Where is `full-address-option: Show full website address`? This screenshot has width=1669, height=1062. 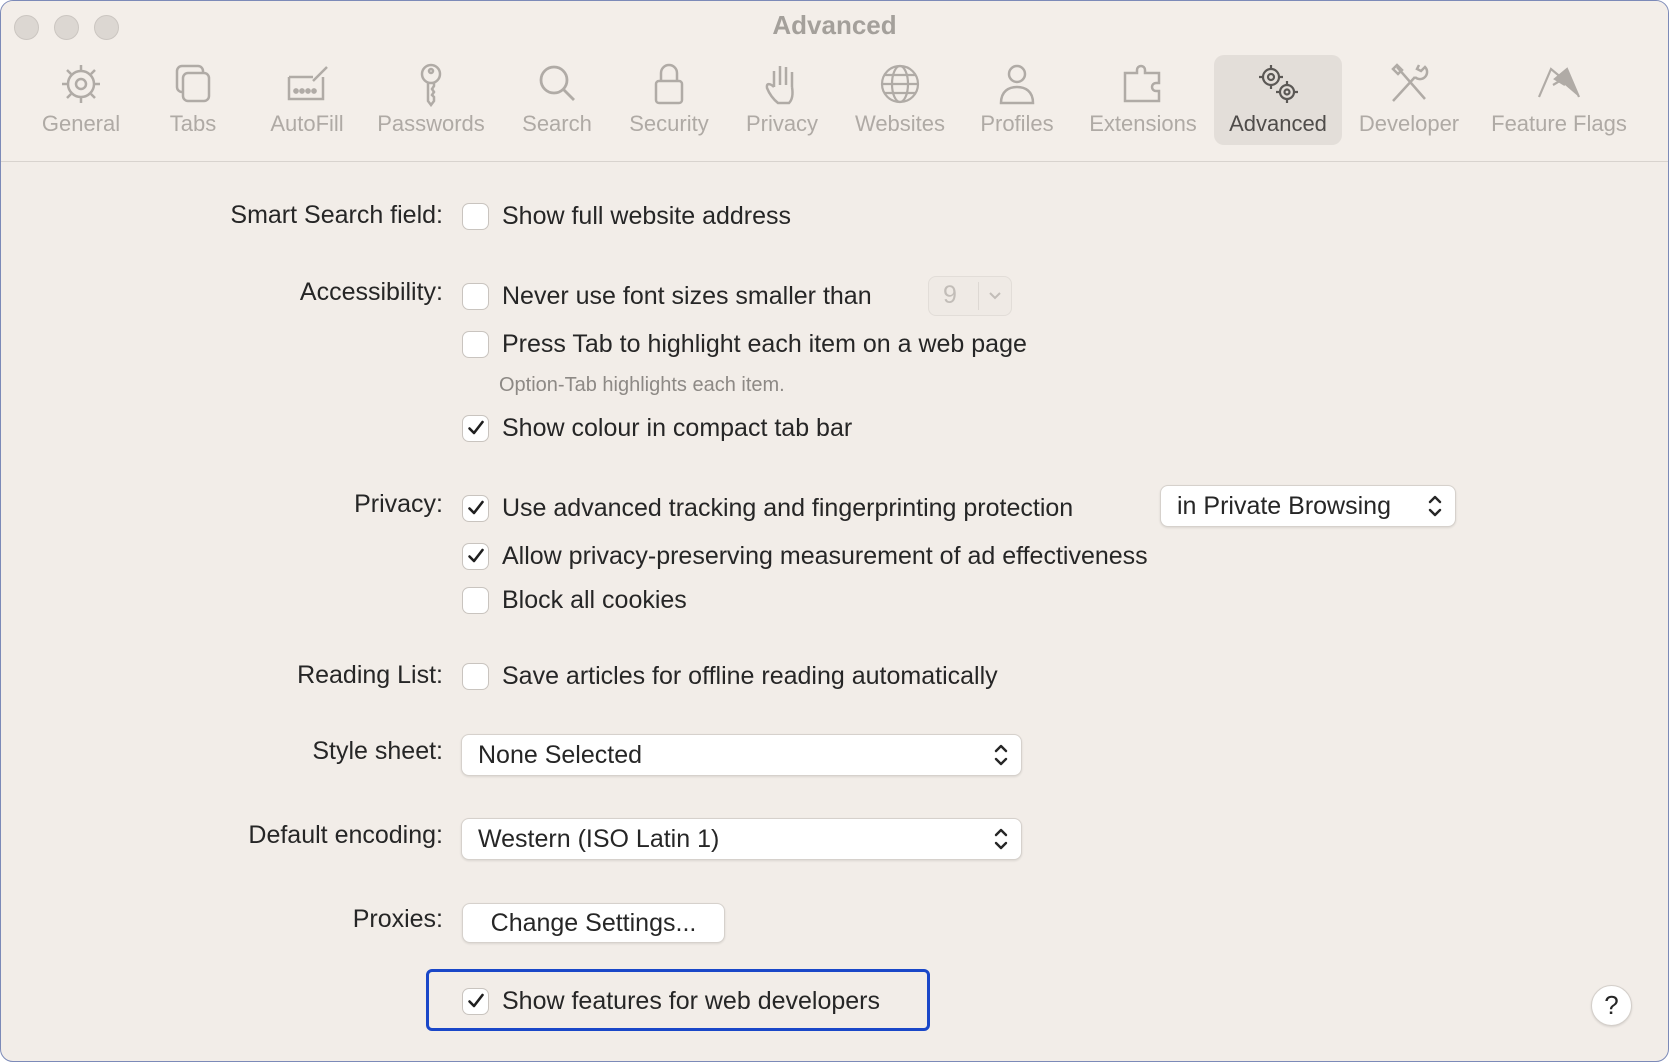 full-address-option: Show full website address is located at coordinates (626, 216).